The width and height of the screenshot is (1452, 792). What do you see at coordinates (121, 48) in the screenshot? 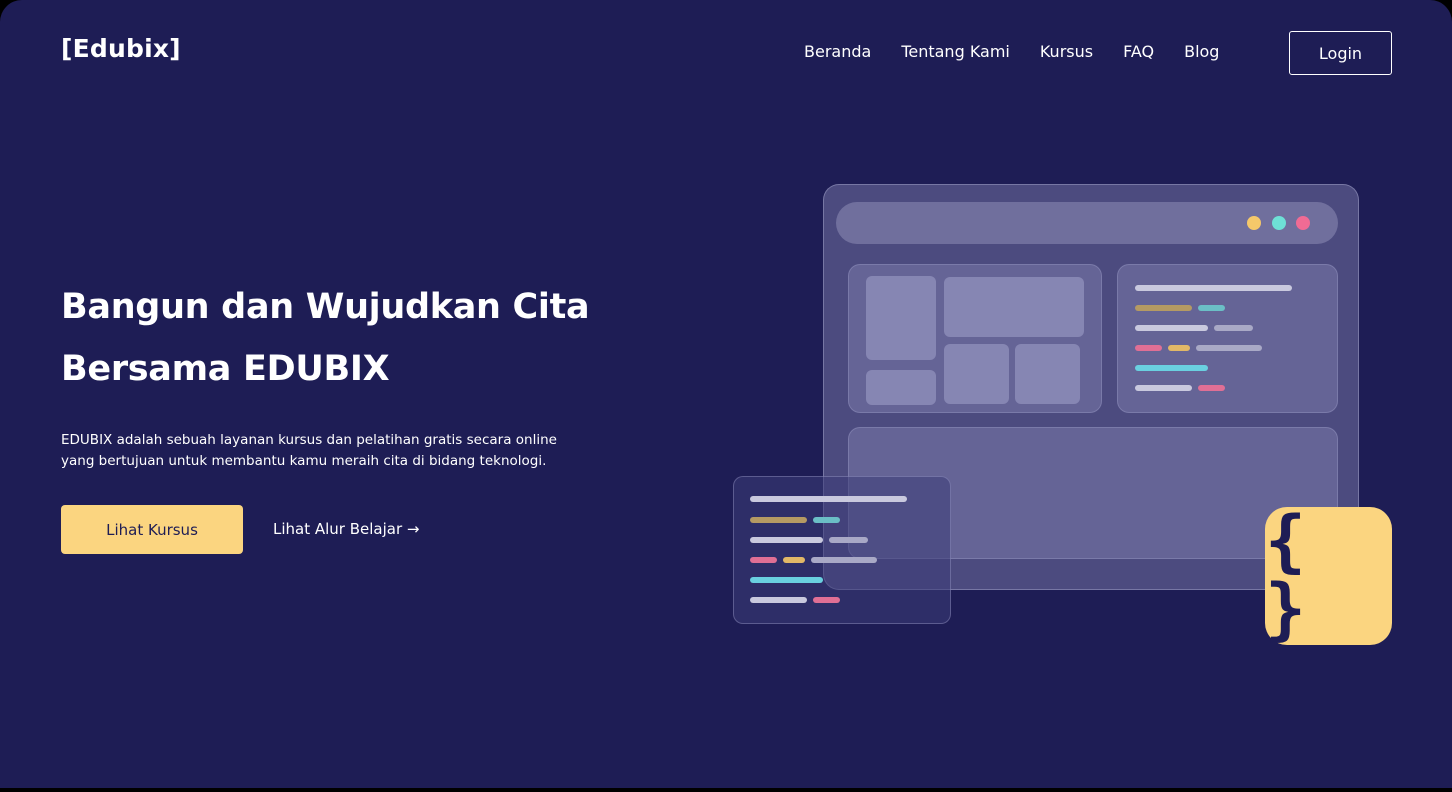
I see `logo: [Edubix]` at bounding box center [121, 48].